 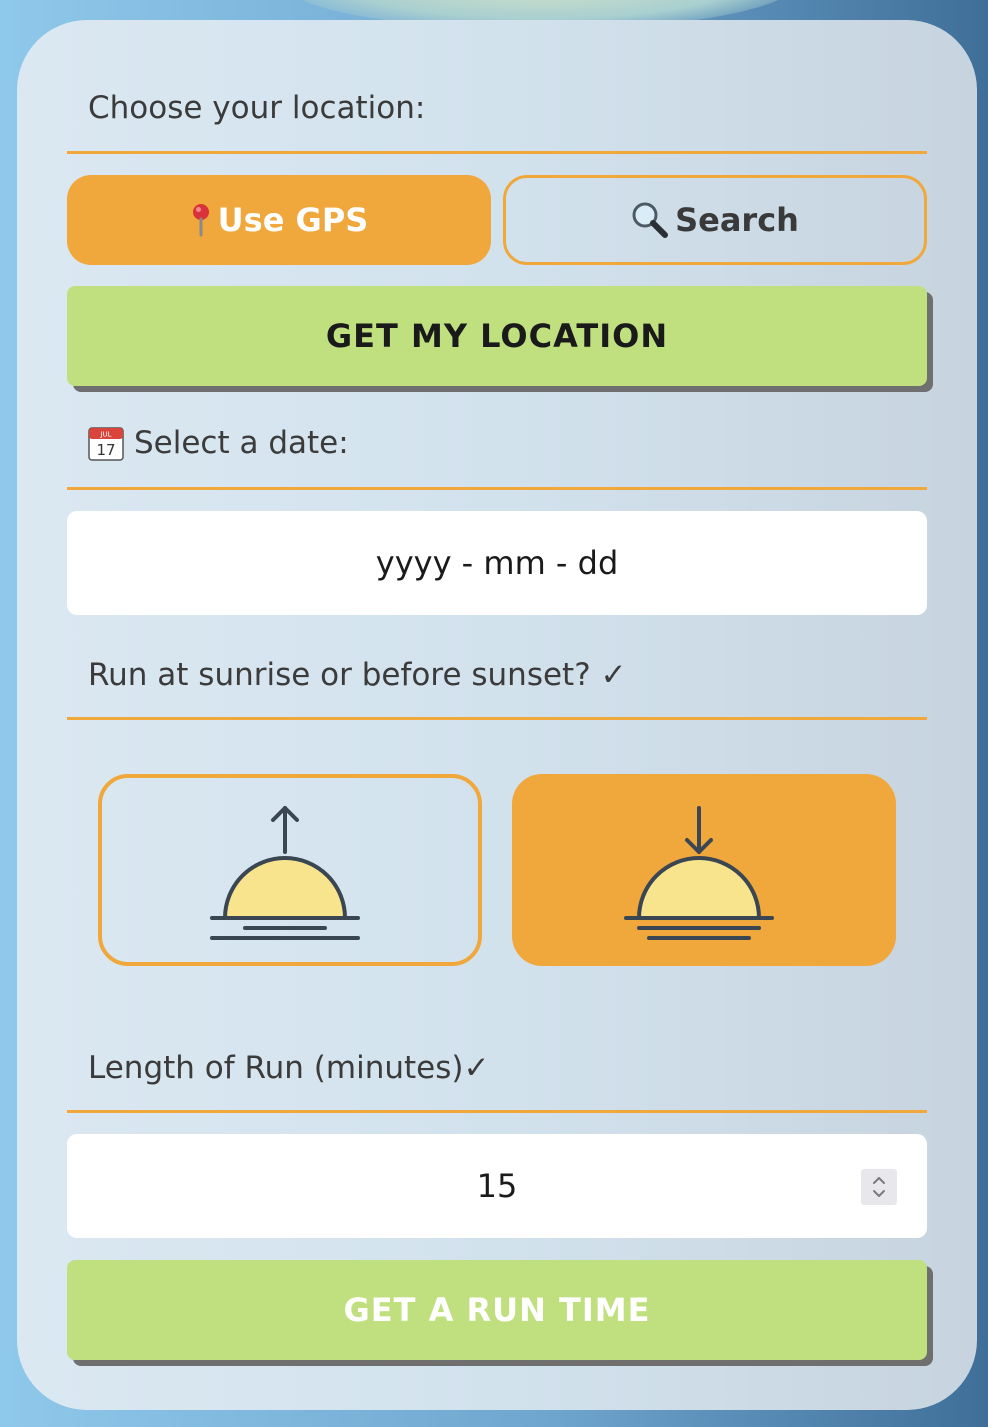 What do you see at coordinates (285, 873) in the screenshot?
I see `sunrise-icon` at bounding box center [285, 873].